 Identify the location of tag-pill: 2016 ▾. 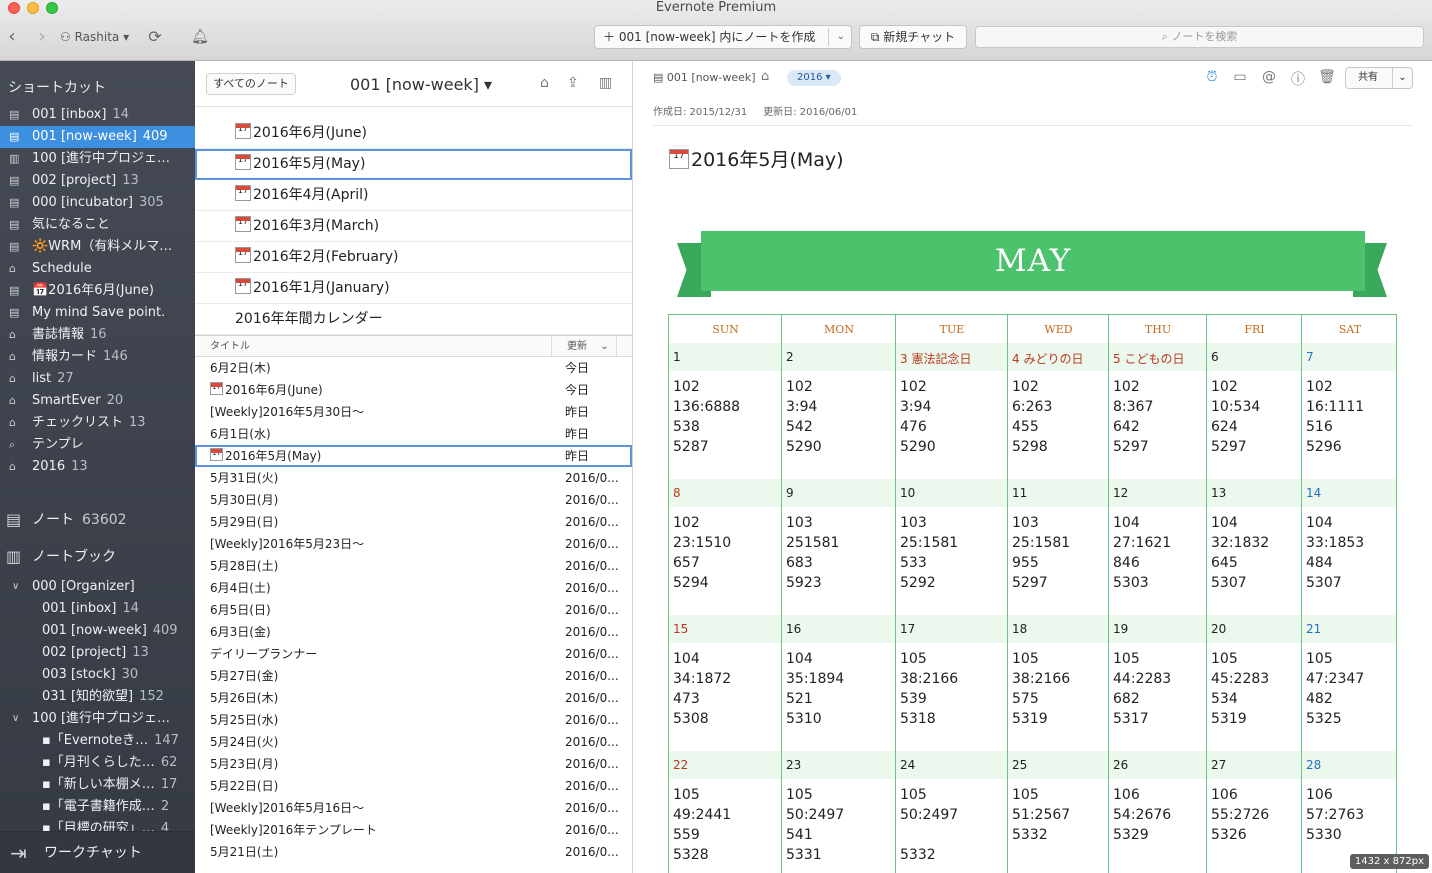
(814, 78).